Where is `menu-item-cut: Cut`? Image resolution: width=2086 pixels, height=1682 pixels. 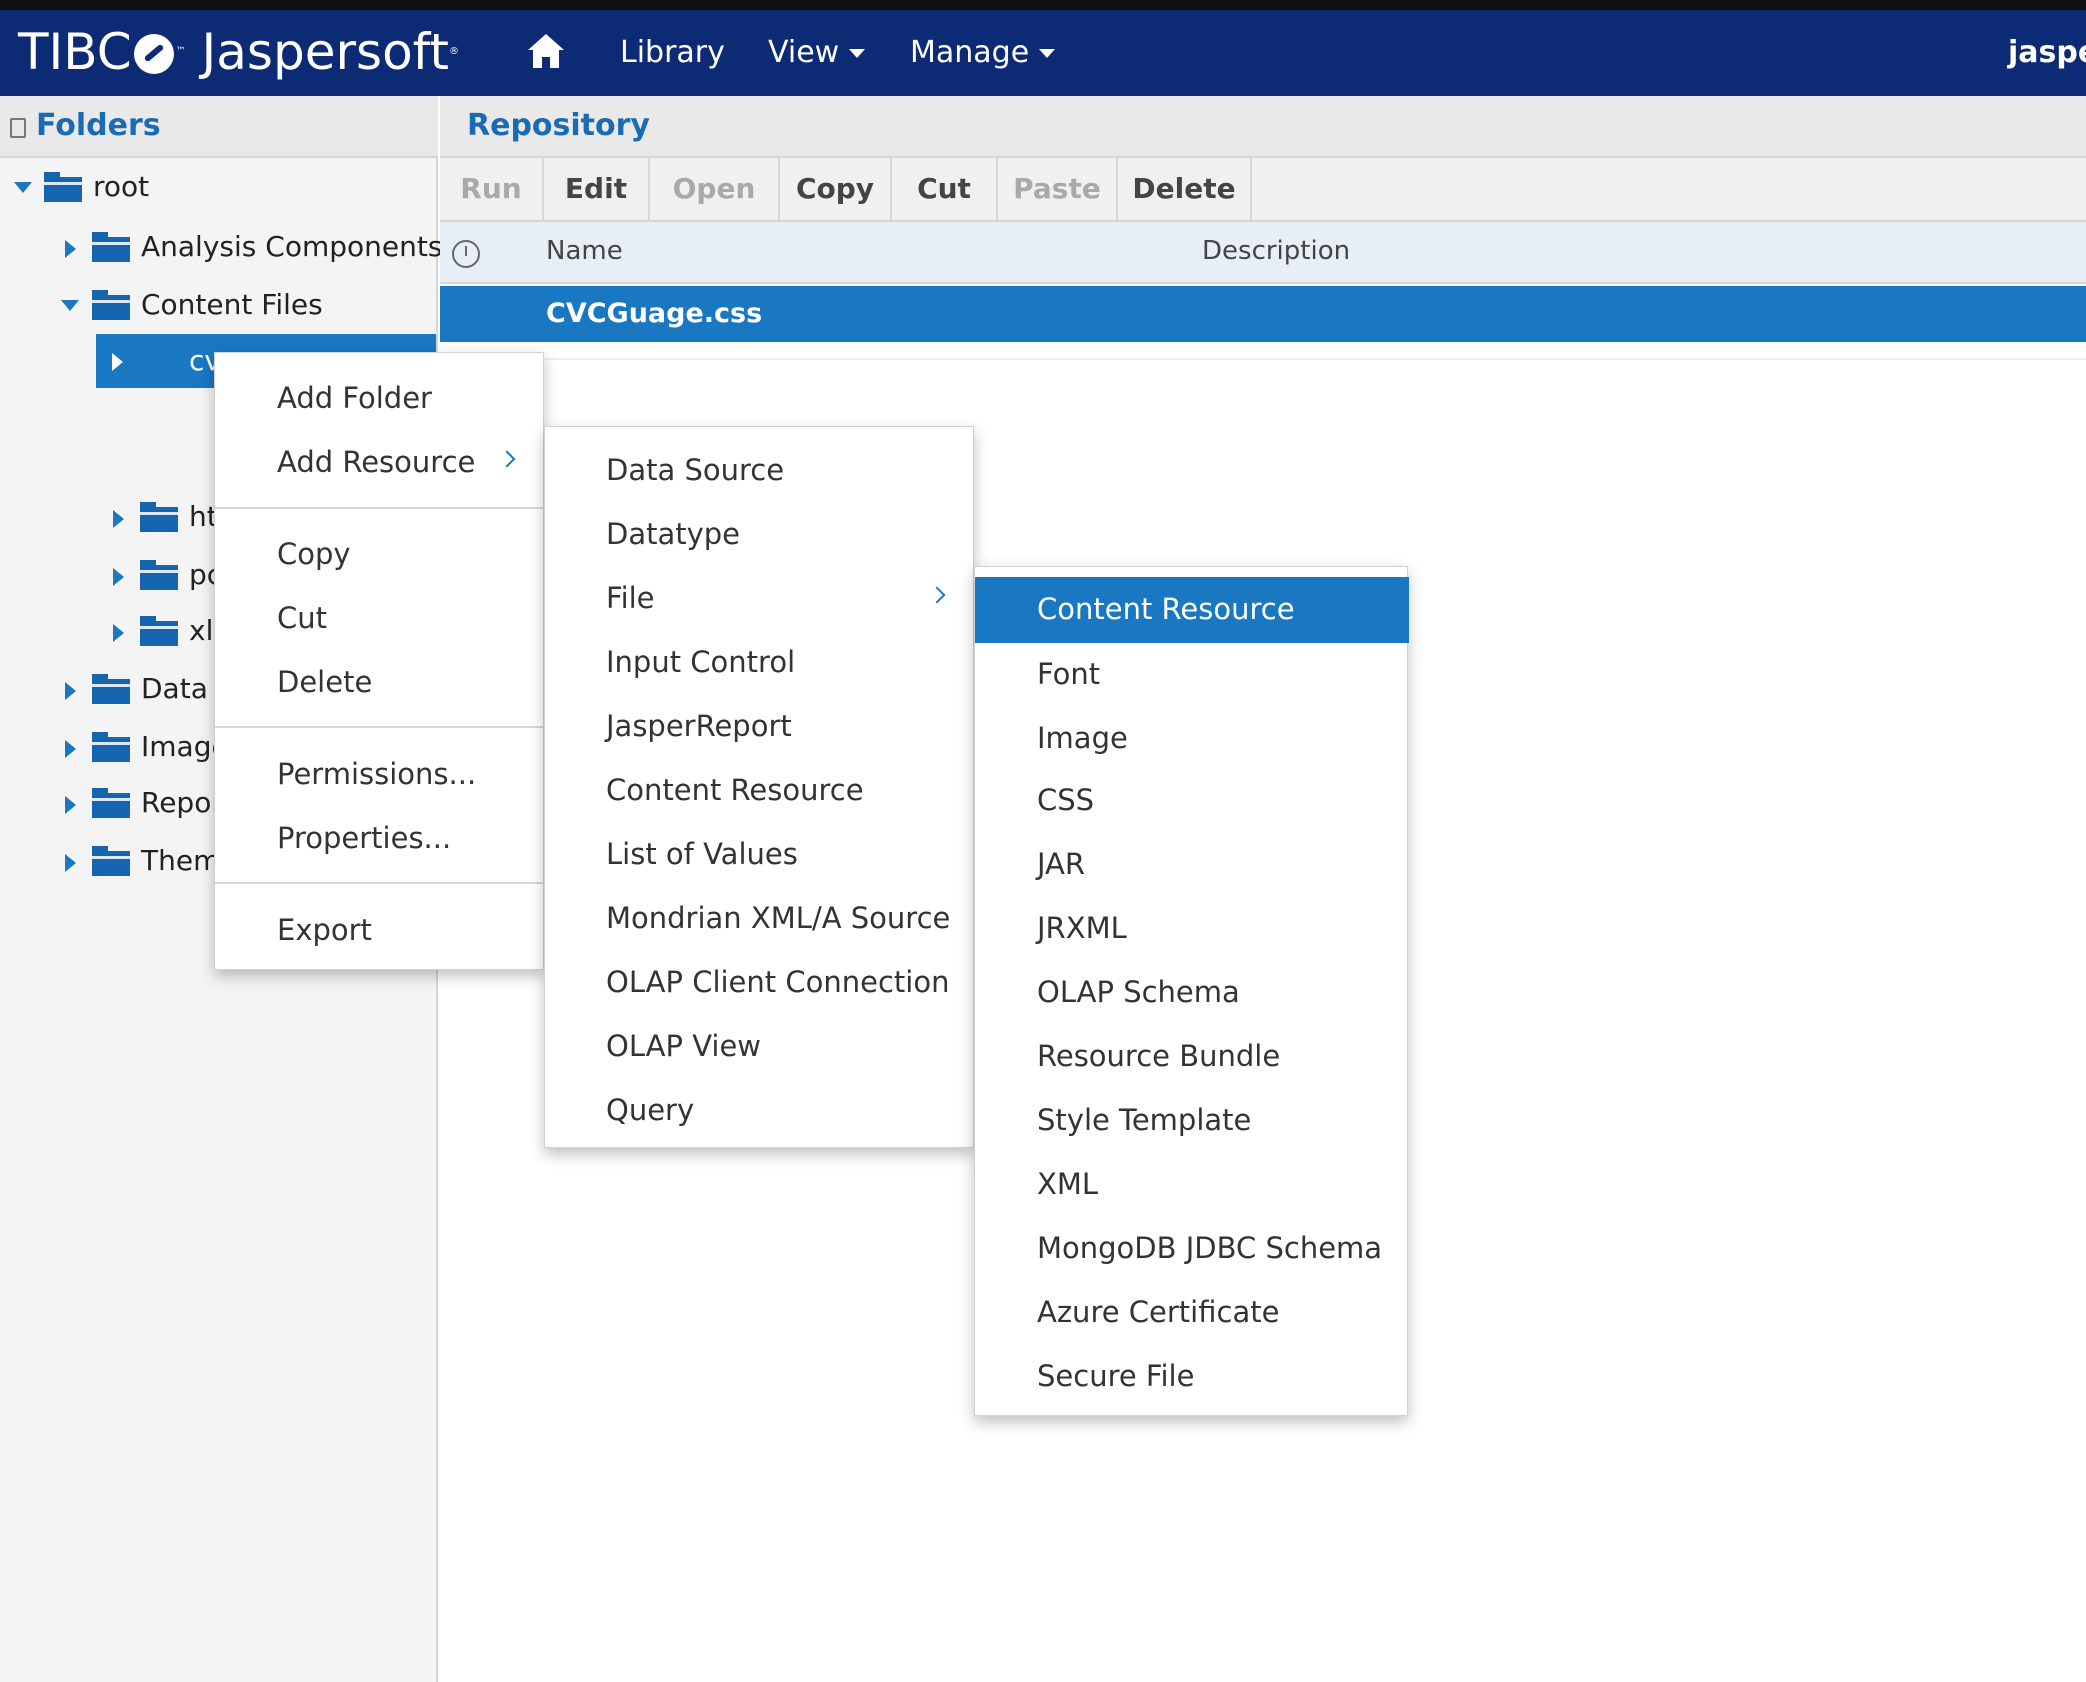
menu-item-cut: Cut is located at coordinates (380, 618).